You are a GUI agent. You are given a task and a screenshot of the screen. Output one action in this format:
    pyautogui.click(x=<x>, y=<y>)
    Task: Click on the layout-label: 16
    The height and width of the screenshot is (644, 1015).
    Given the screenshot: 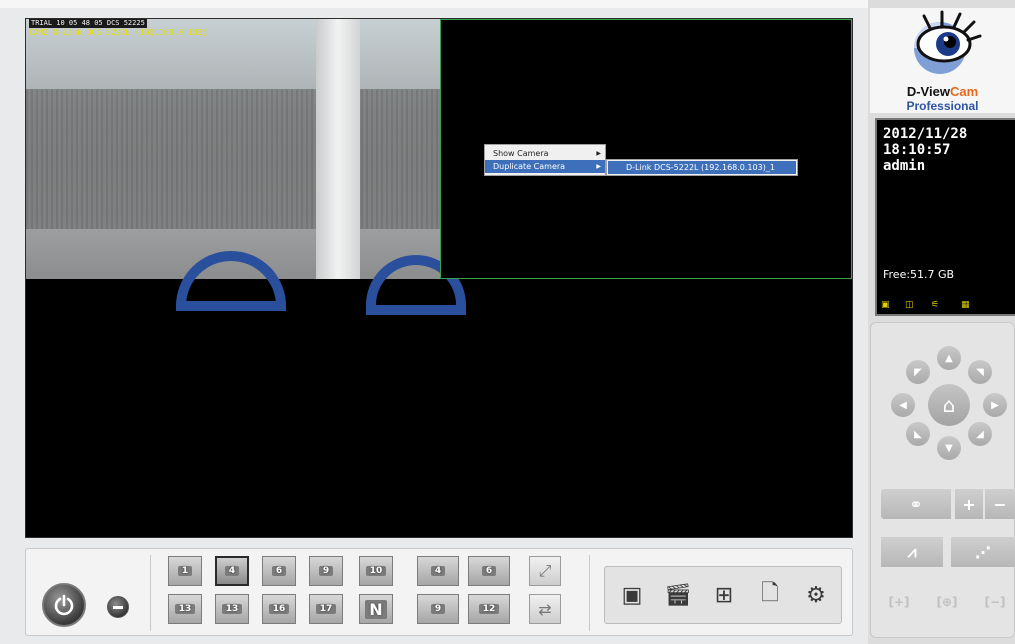 What is the action you would take?
    pyautogui.click(x=279, y=609)
    